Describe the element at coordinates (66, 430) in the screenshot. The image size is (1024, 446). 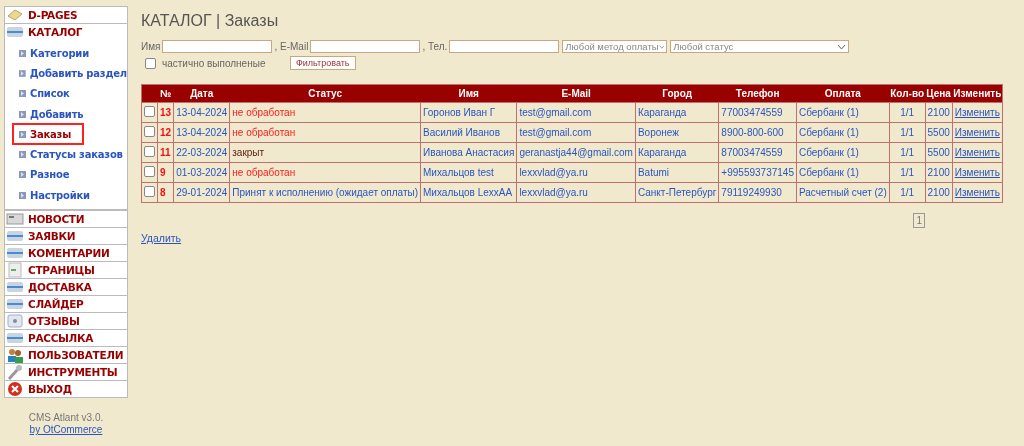
I see `credit-link: by OtCommerce` at that location.